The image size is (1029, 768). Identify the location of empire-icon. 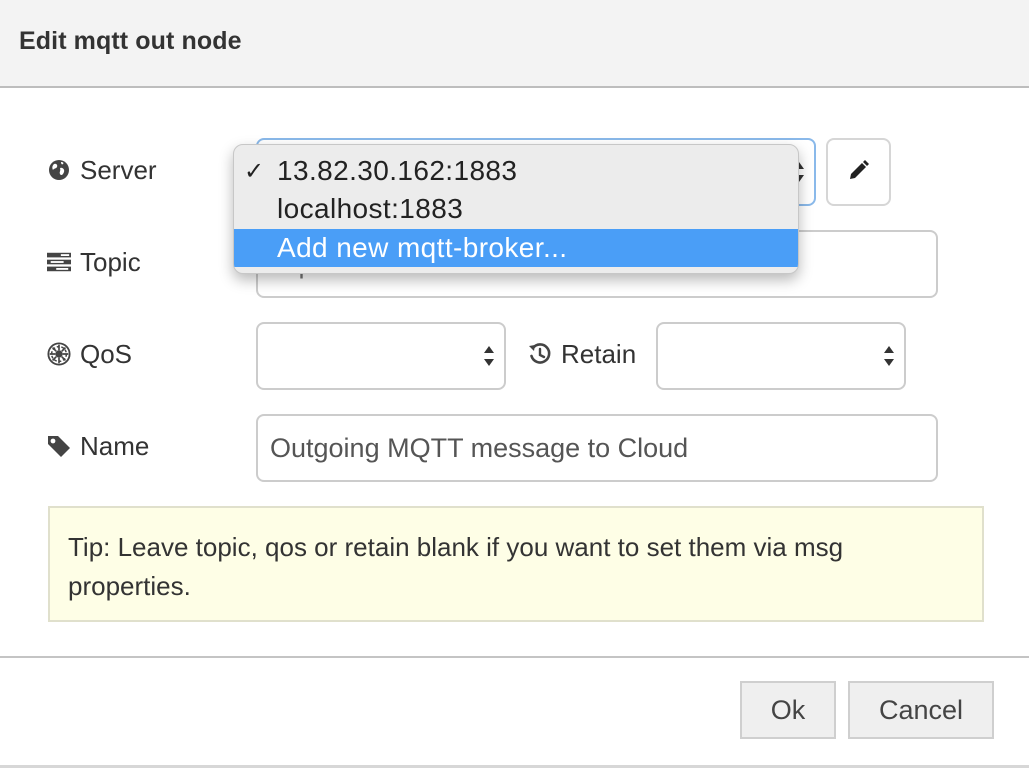
(59, 354).